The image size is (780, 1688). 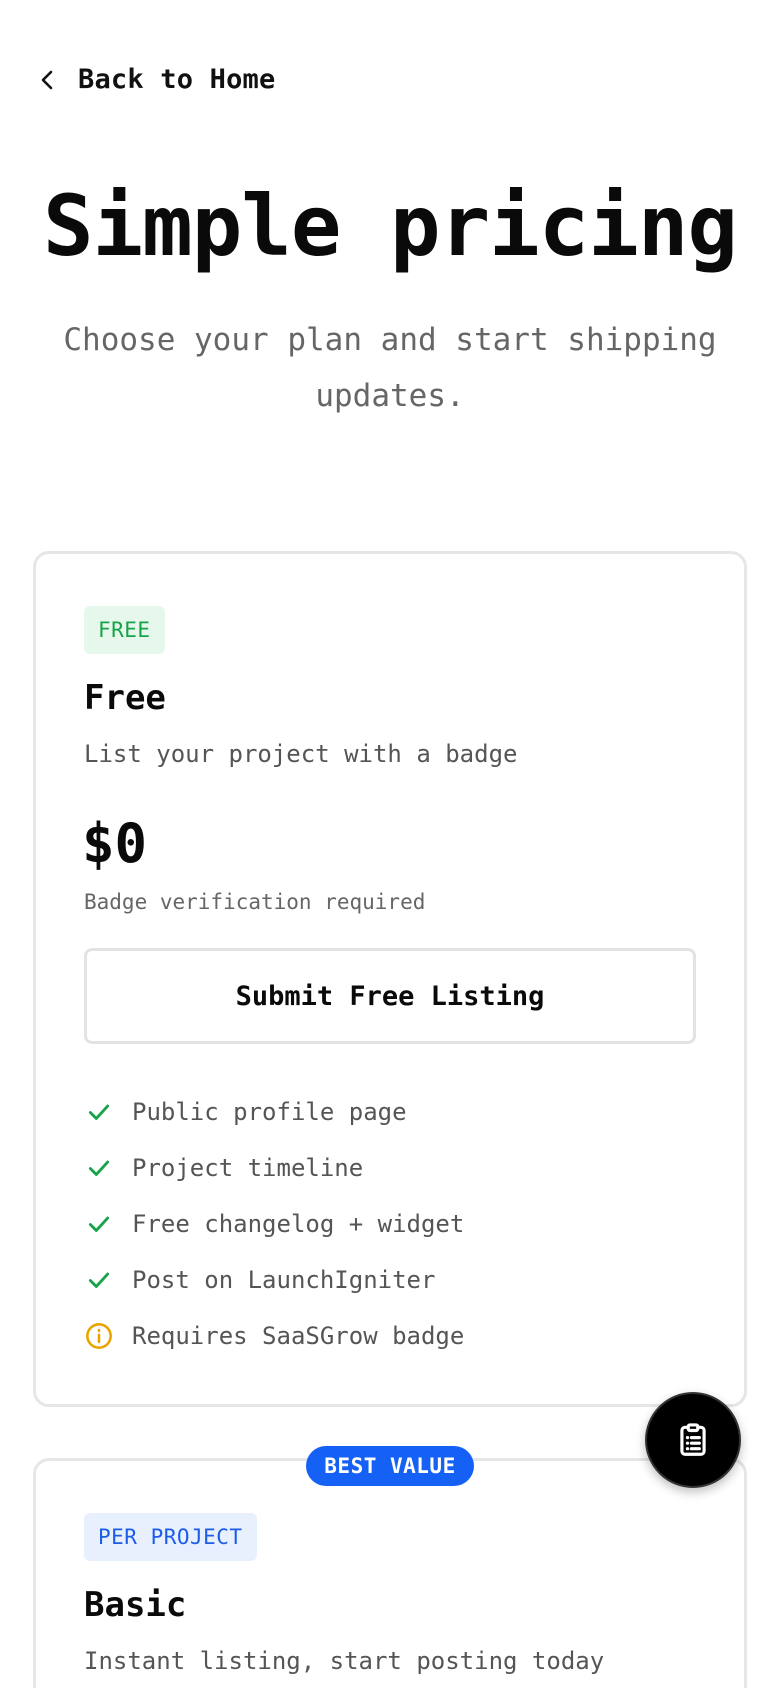 I want to click on back-to-home-link: Back to Home, so click(x=155, y=79).